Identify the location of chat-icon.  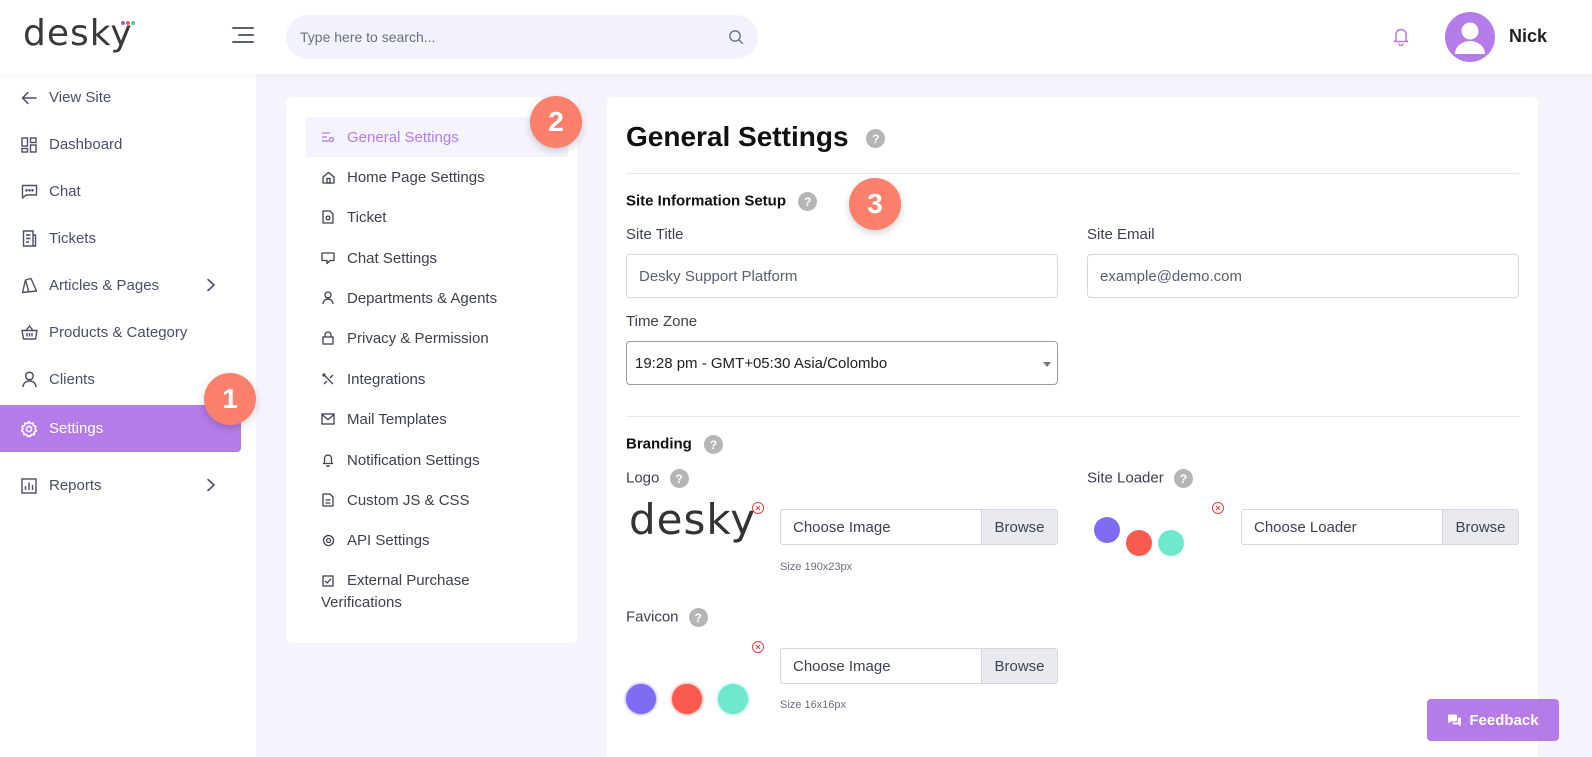
(328, 258).